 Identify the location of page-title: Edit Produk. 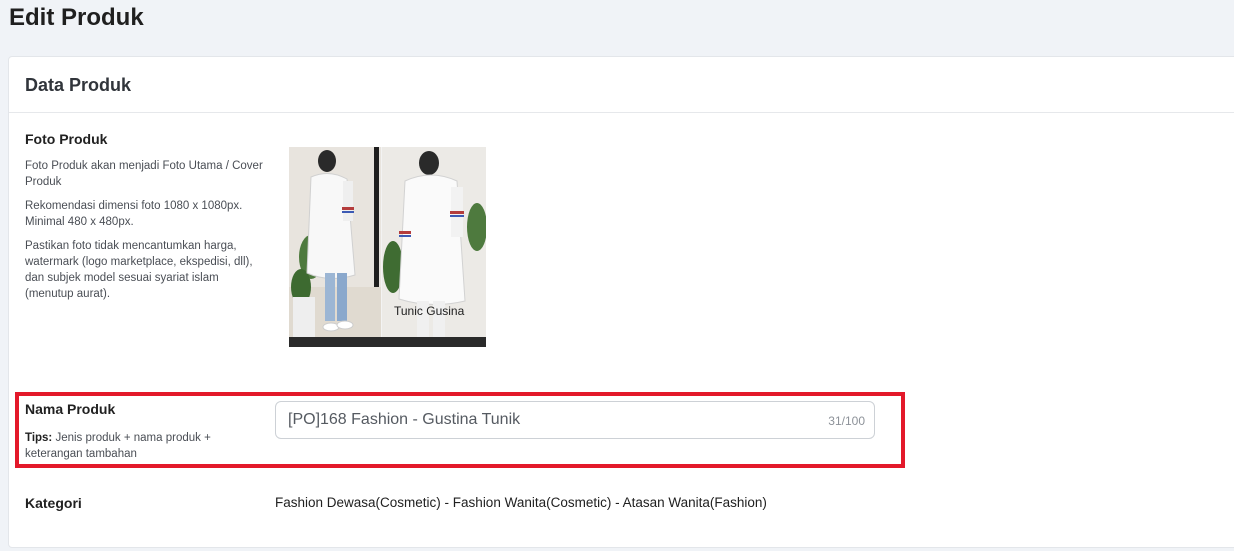
(76, 17).